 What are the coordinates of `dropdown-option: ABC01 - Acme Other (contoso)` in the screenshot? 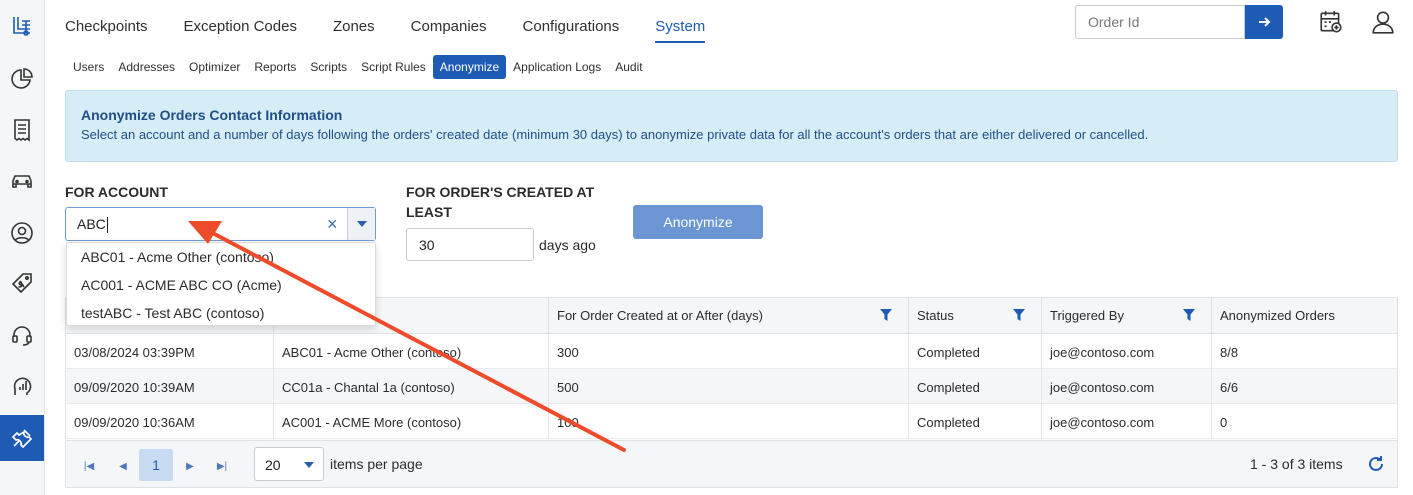 It's located at (221, 257).